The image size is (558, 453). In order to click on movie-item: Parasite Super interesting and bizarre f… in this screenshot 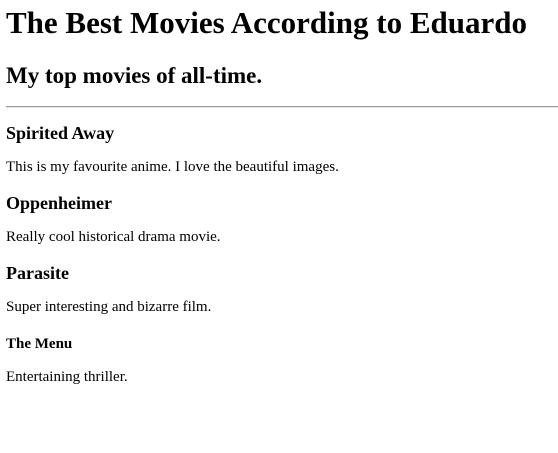, I will do `click(282, 289)`.